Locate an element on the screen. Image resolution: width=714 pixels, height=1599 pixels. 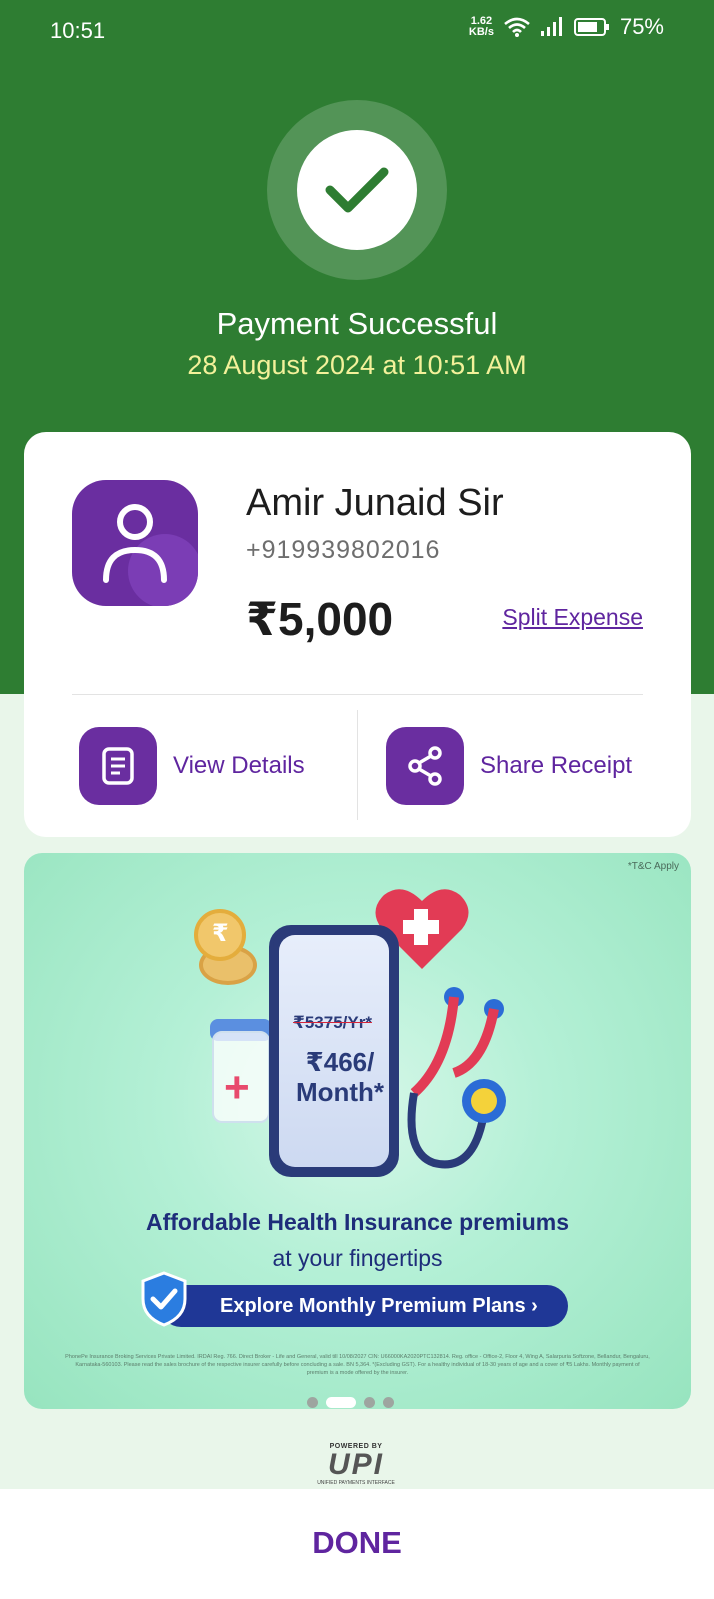
divider is located at coordinates (357, 694).